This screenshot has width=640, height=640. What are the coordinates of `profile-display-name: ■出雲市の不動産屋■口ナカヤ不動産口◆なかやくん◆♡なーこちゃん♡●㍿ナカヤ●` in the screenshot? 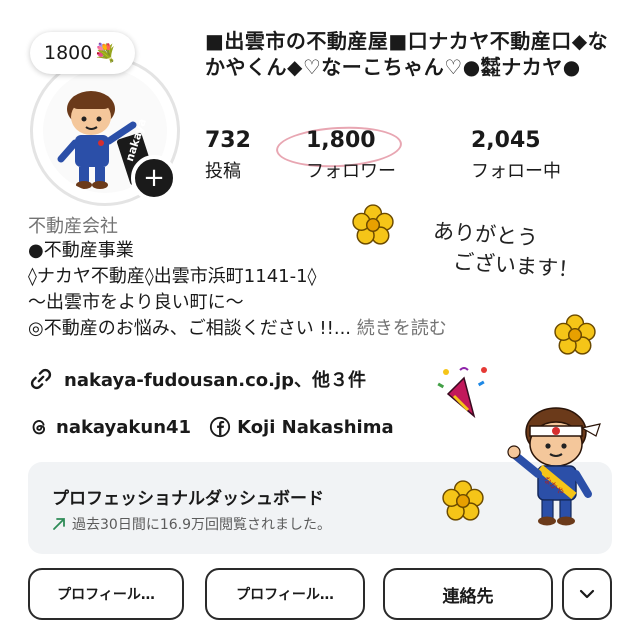 It's located at (407, 54).